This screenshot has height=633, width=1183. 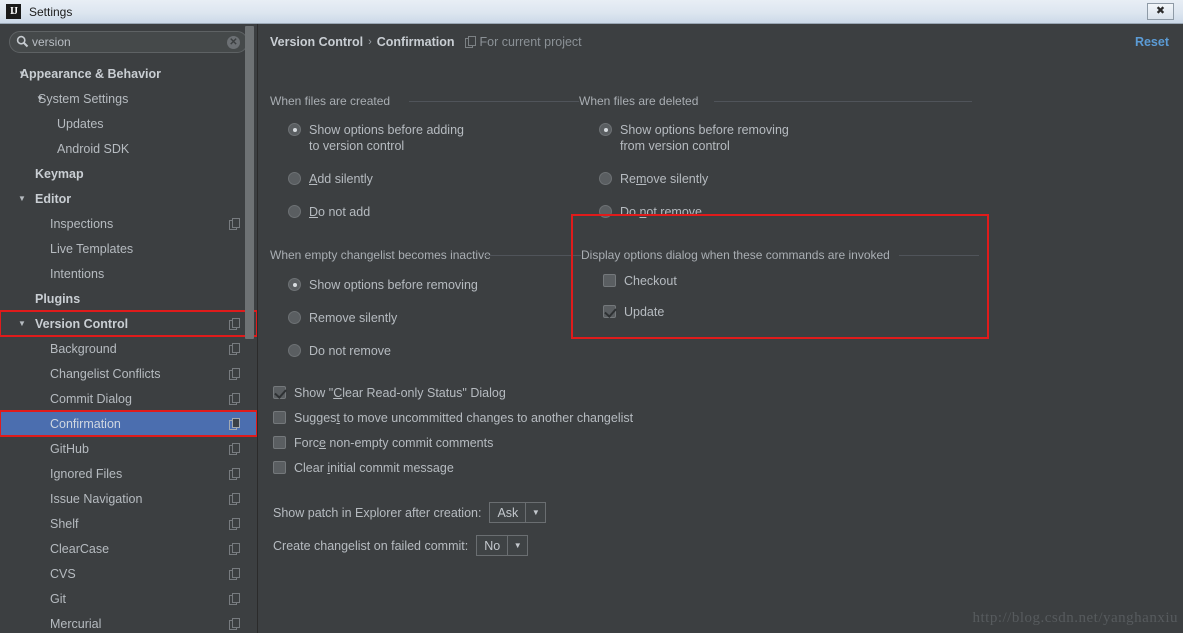 I want to click on dropdown: Ask ▼, so click(x=518, y=512).